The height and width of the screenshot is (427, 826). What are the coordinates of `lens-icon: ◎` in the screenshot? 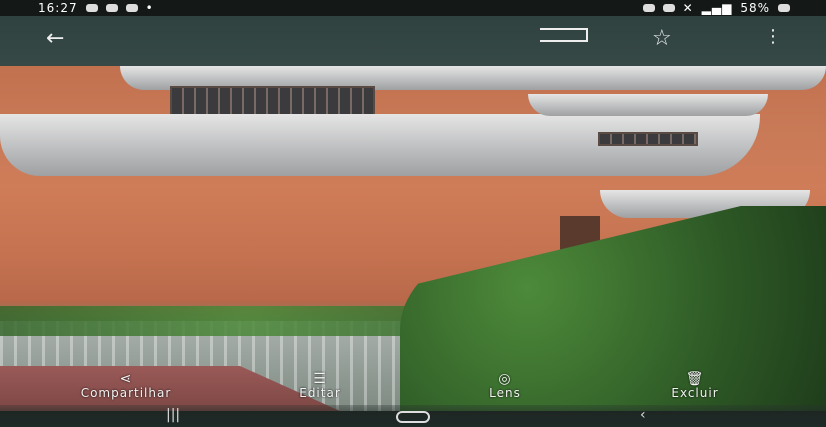 It's located at (505, 379).